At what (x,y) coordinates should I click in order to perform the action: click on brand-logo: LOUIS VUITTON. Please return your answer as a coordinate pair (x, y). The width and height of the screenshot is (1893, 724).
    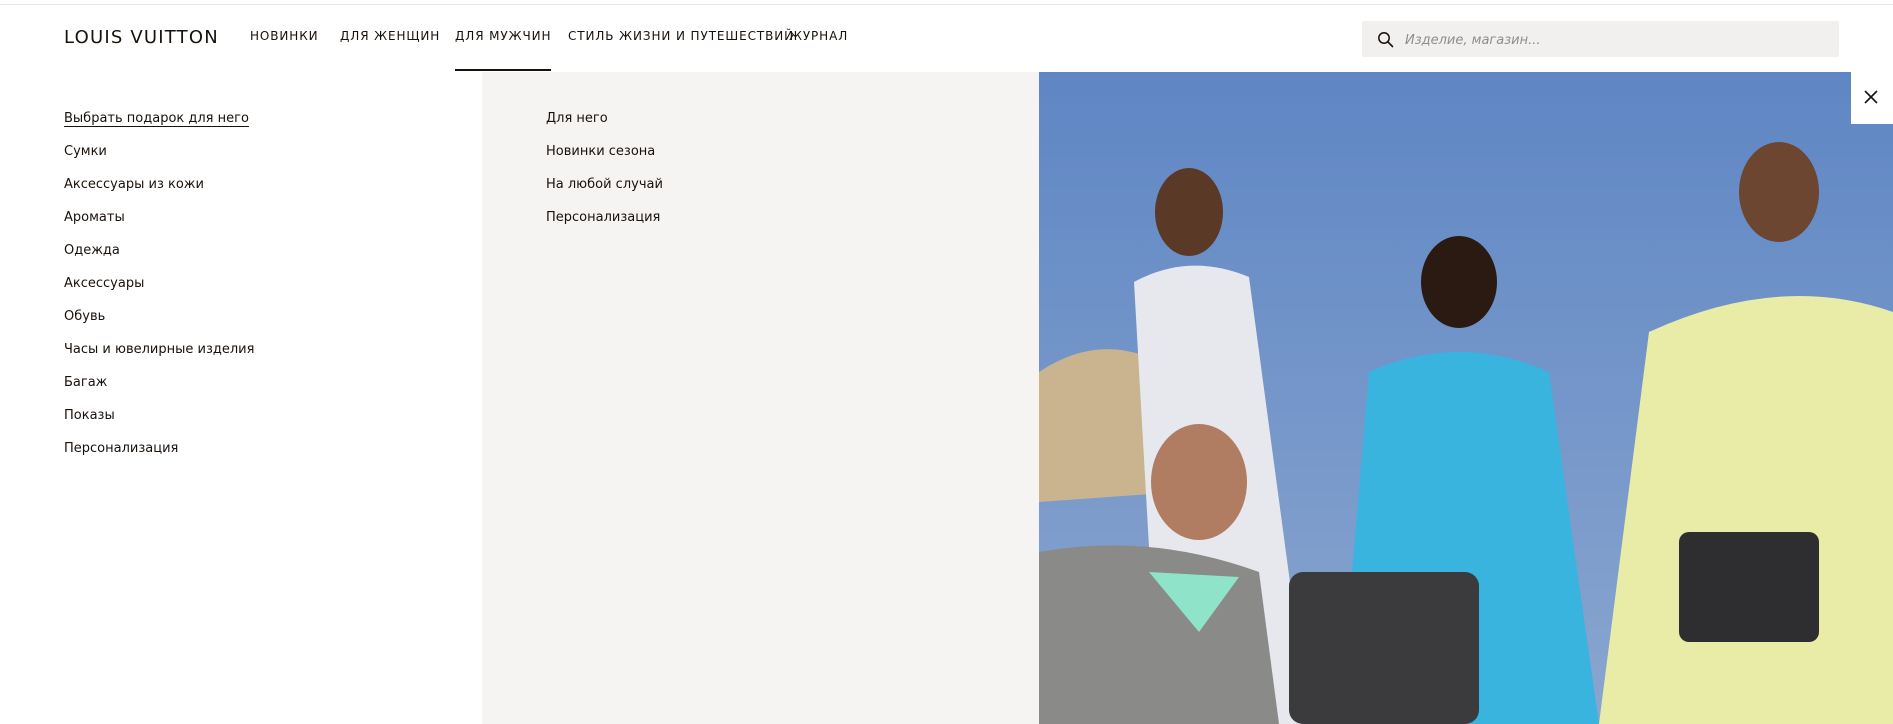
    Looking at the image, I should click on (141, 37).